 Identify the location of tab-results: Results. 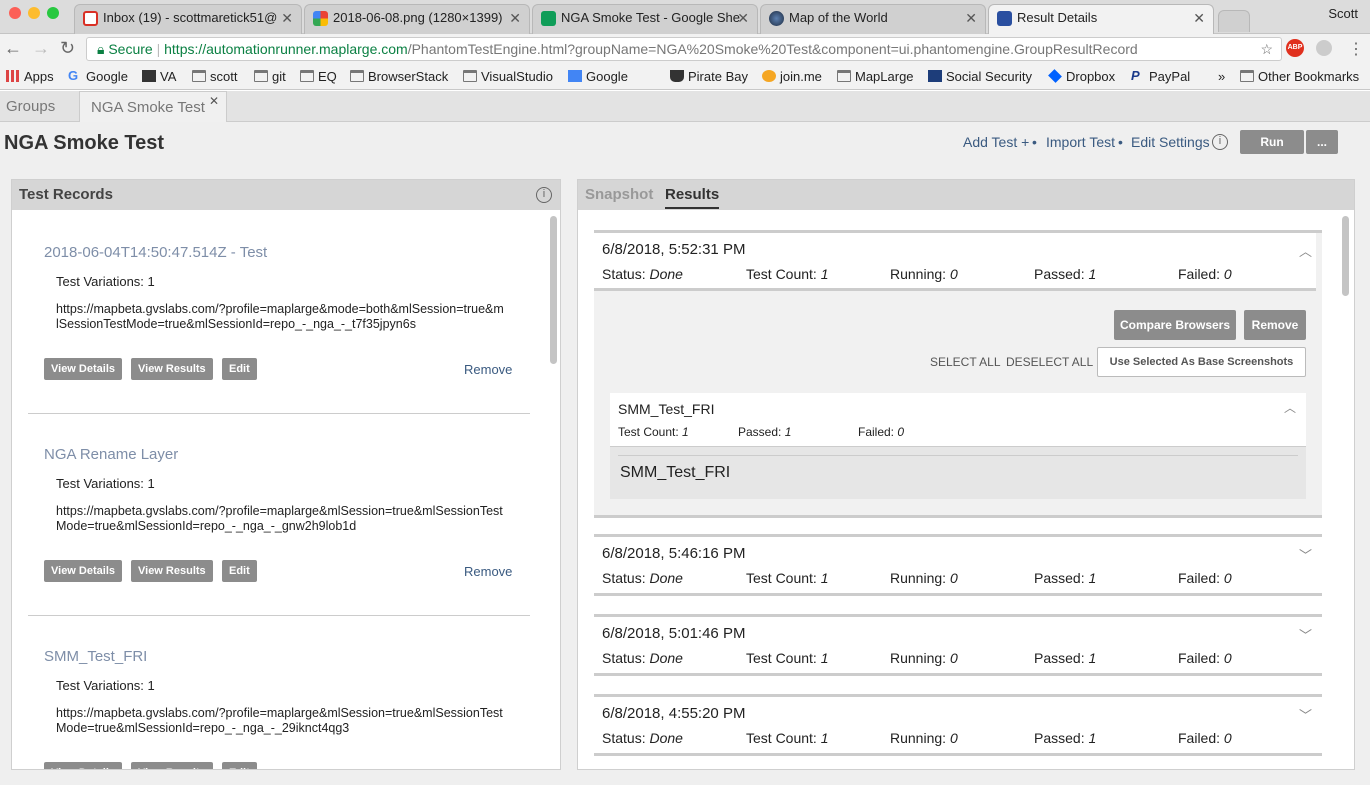
(692, 196).